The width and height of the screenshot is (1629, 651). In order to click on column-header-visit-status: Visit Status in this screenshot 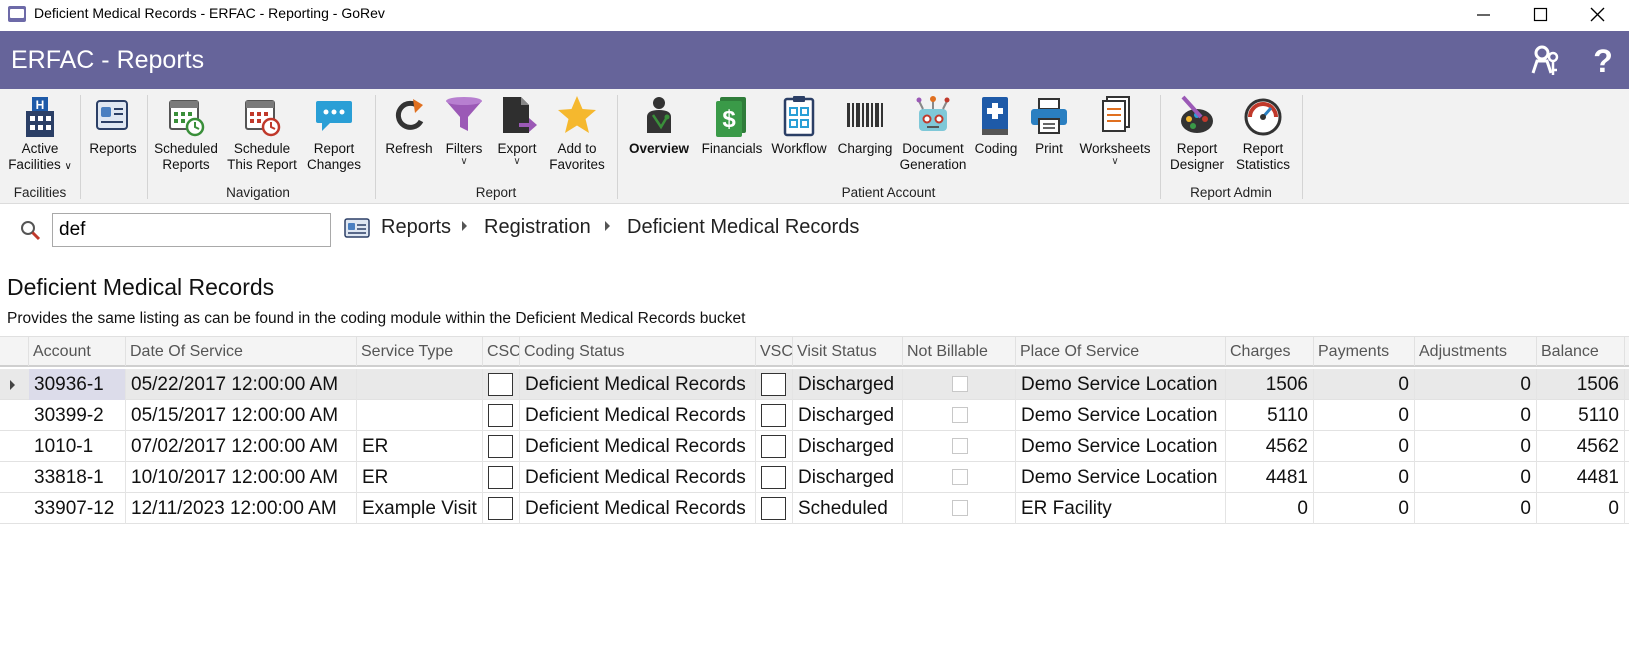, I will do `click(848, 351)`.